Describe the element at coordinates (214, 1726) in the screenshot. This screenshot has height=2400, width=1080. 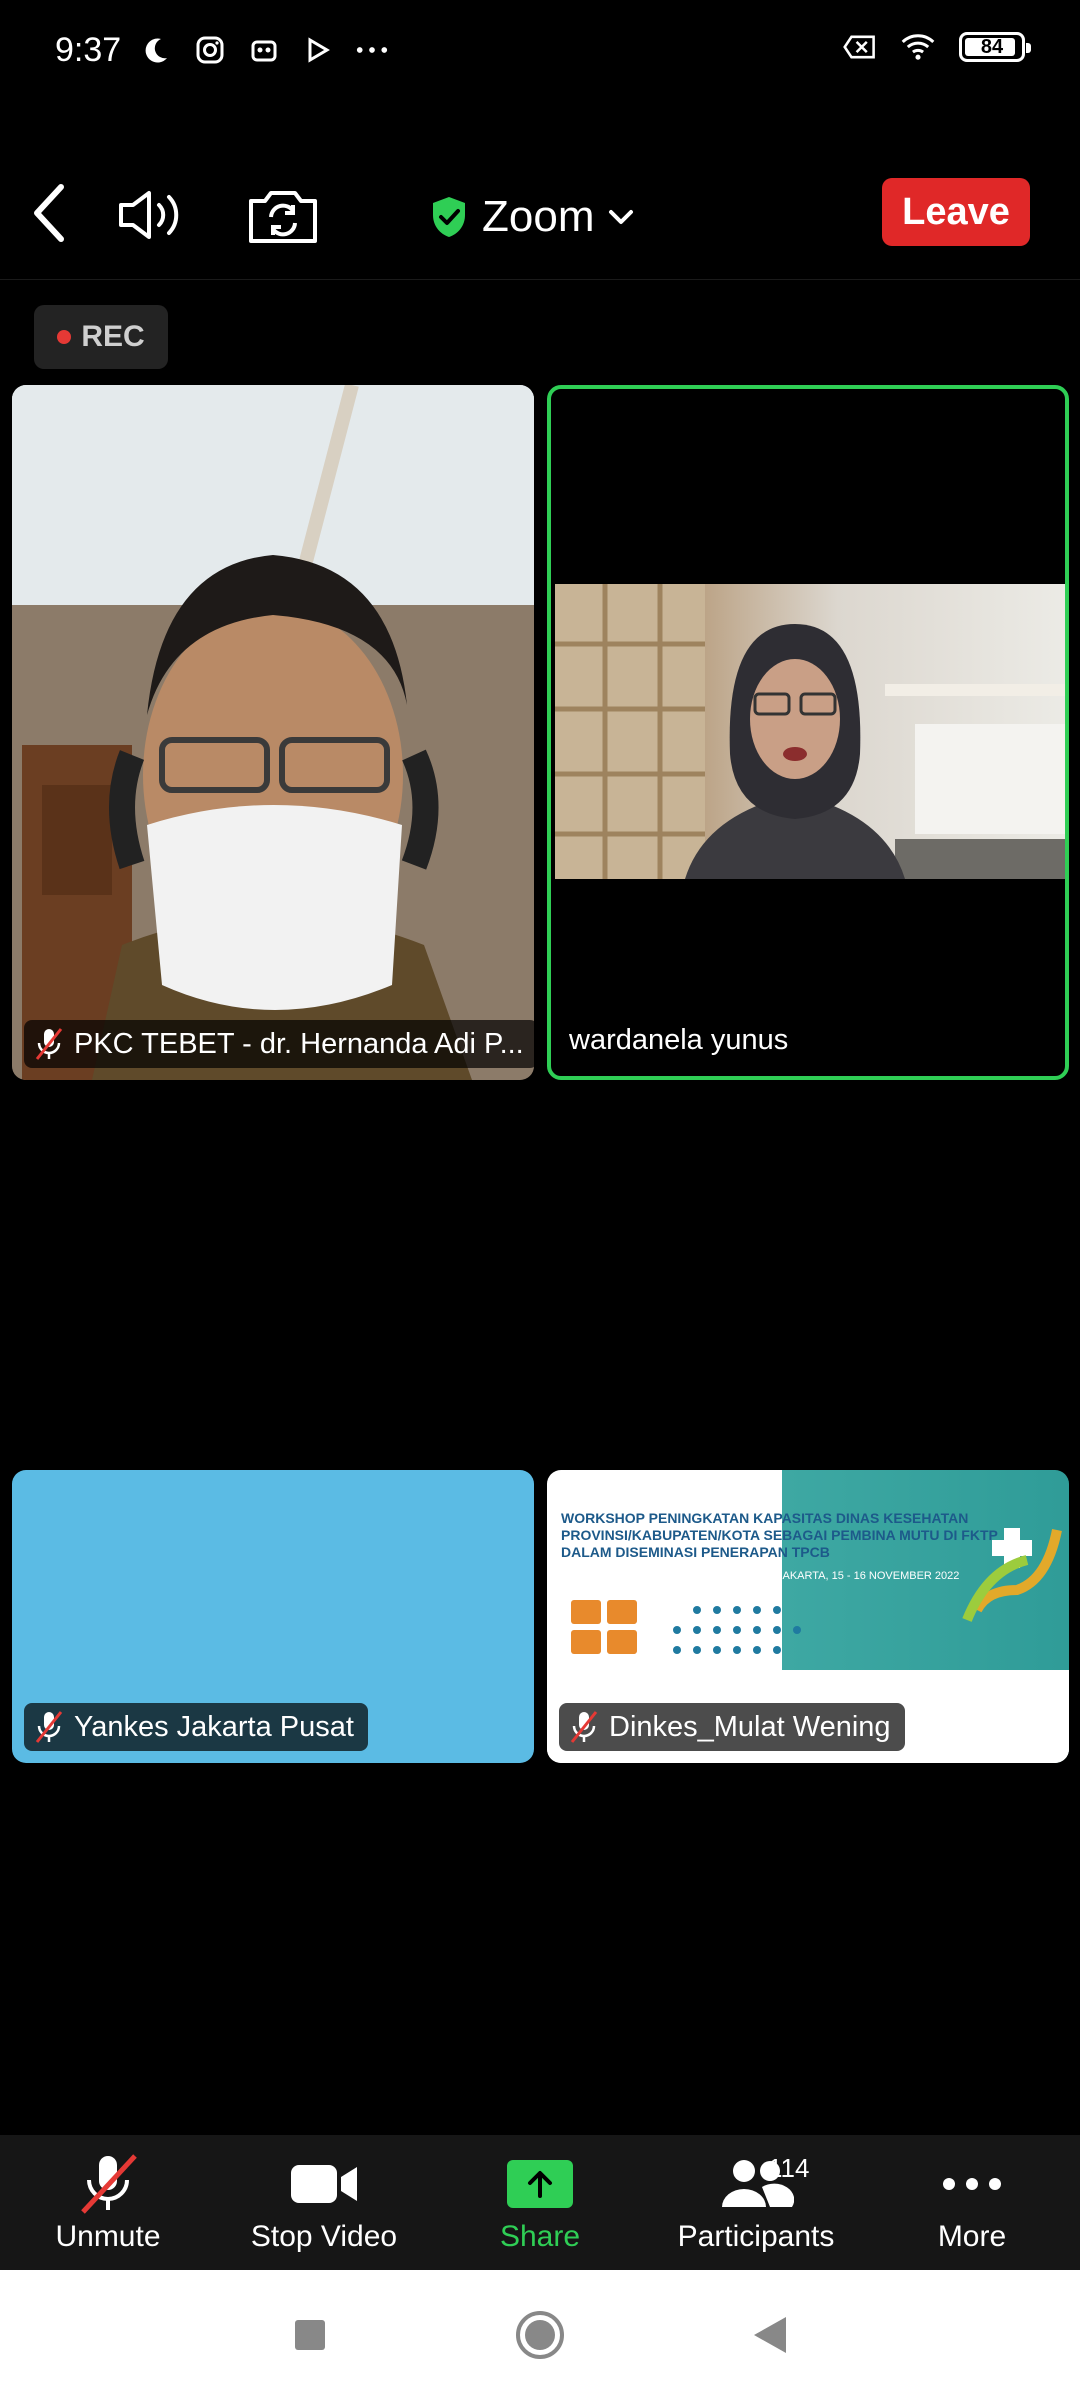
I see `participant-name: Yankes Jakarta Pusat` at that location.